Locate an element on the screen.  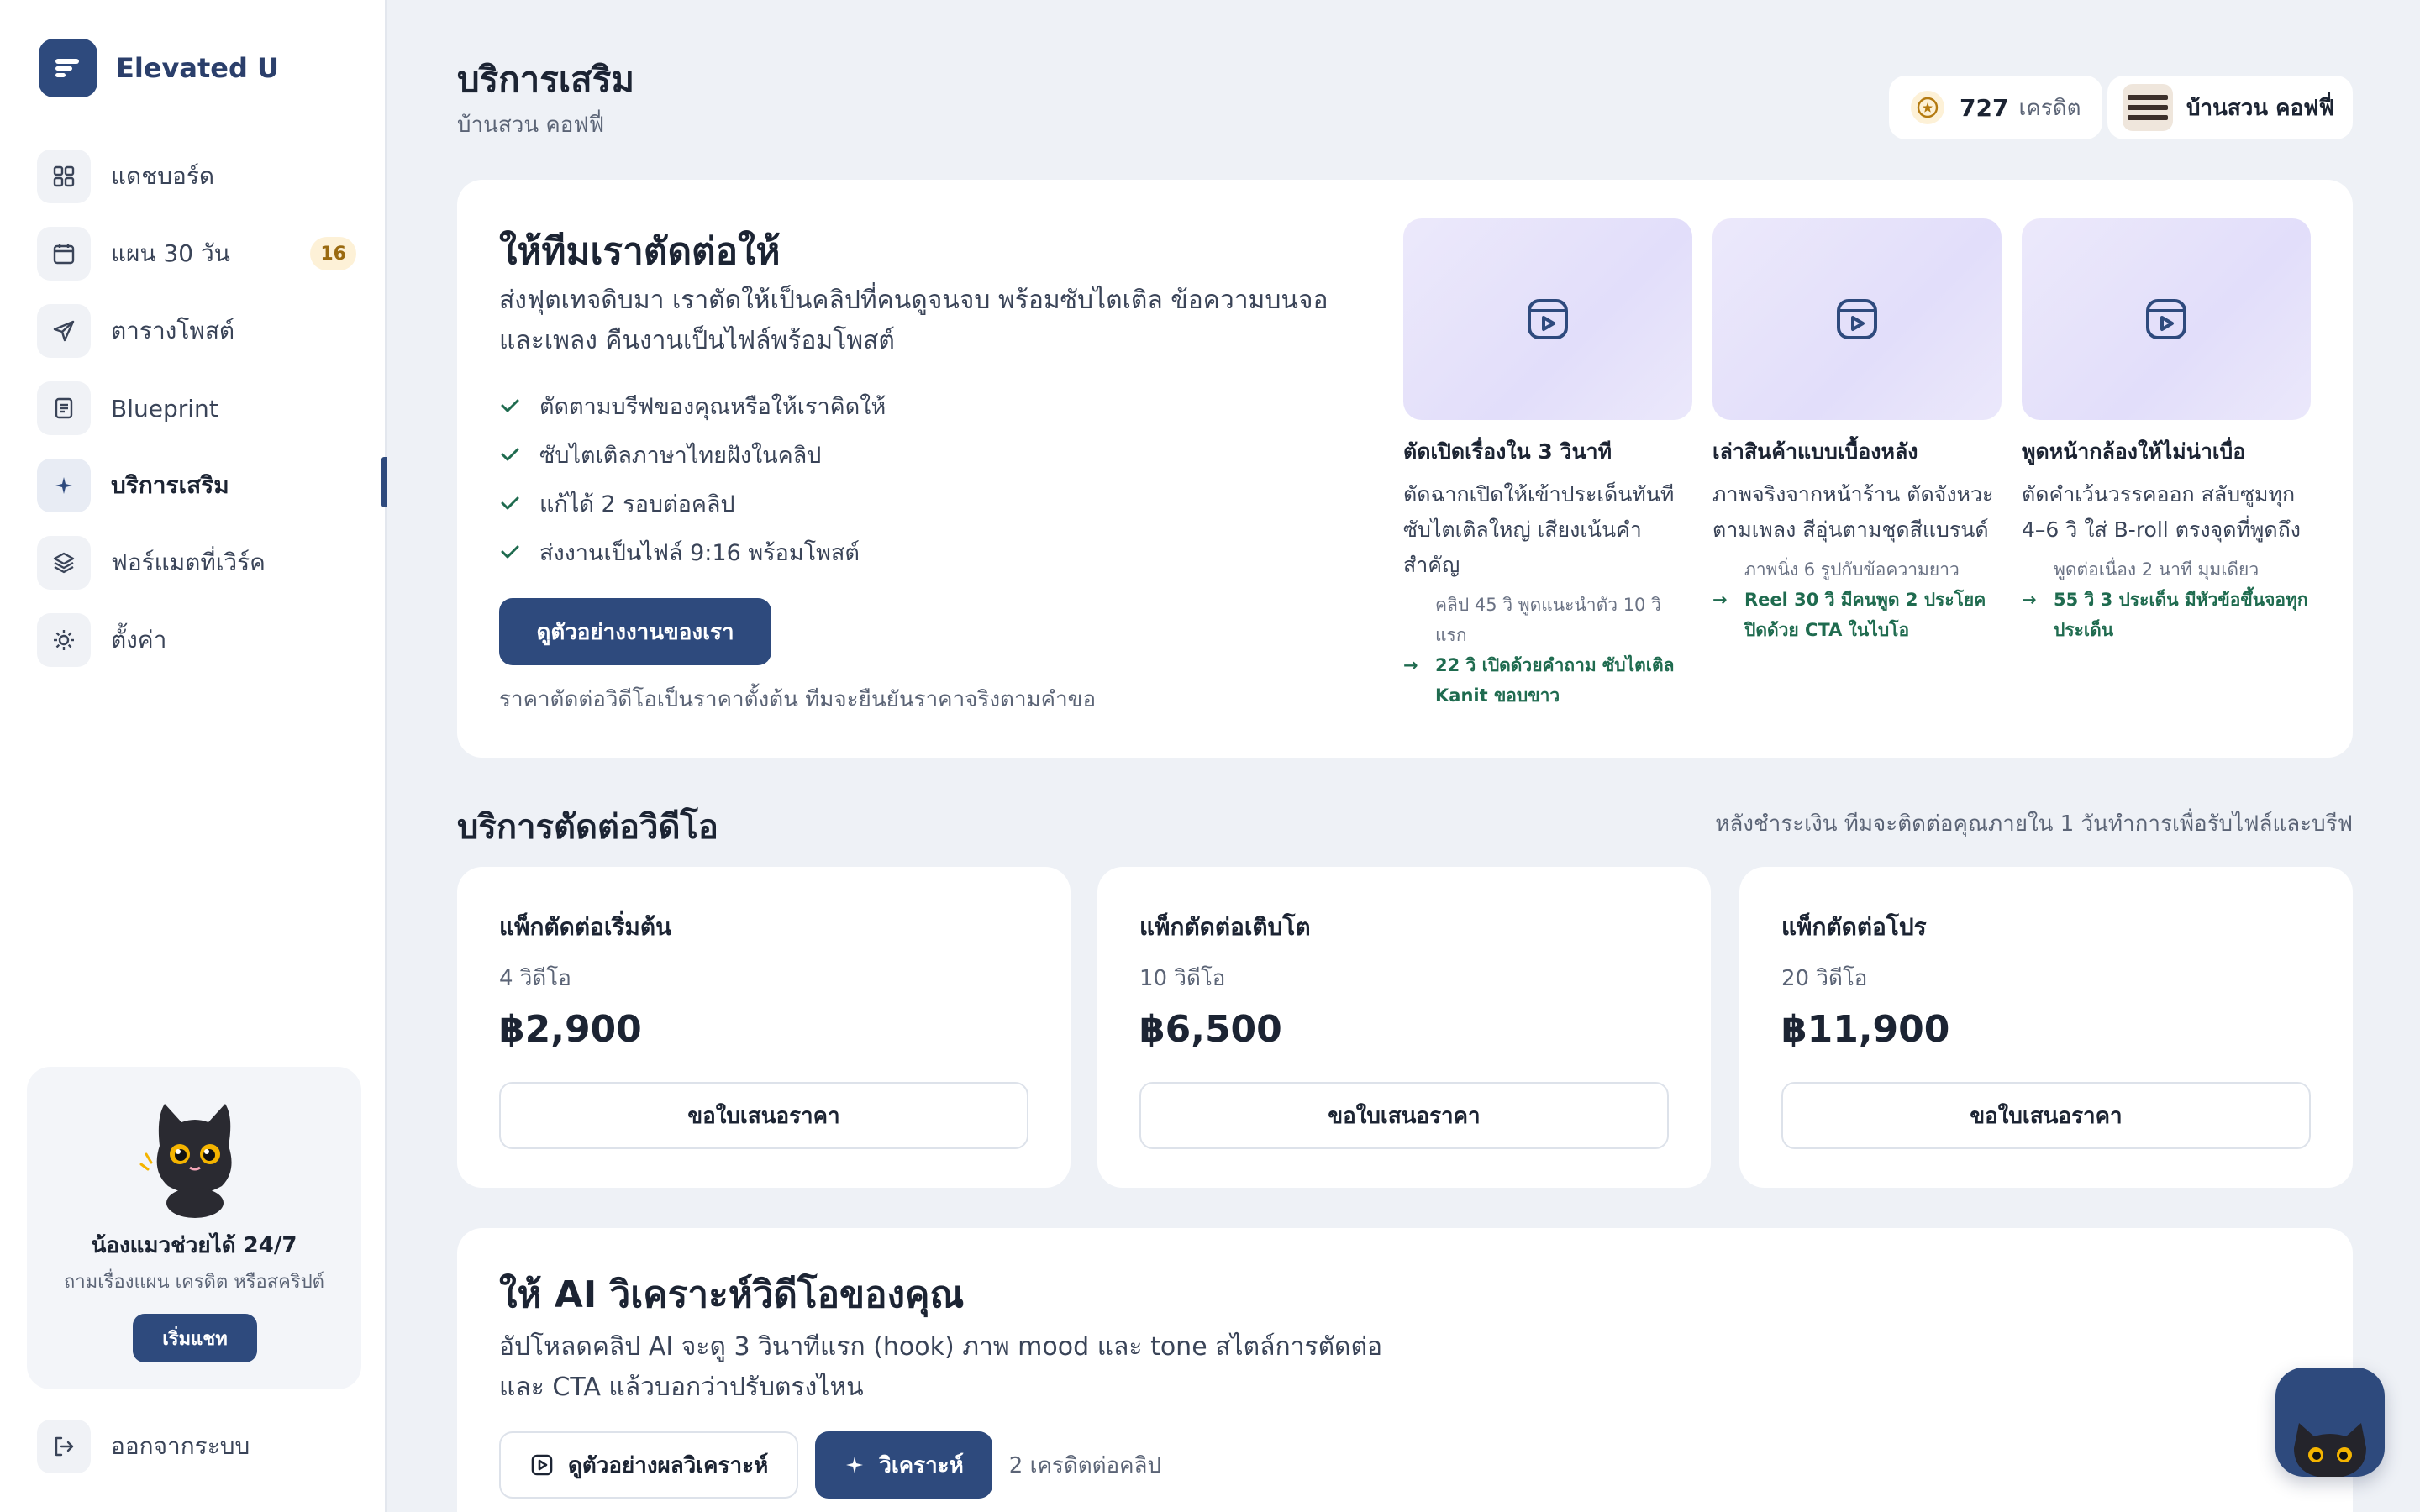
package-price: ฿11,900 is located at coordinates (1865, 1029).